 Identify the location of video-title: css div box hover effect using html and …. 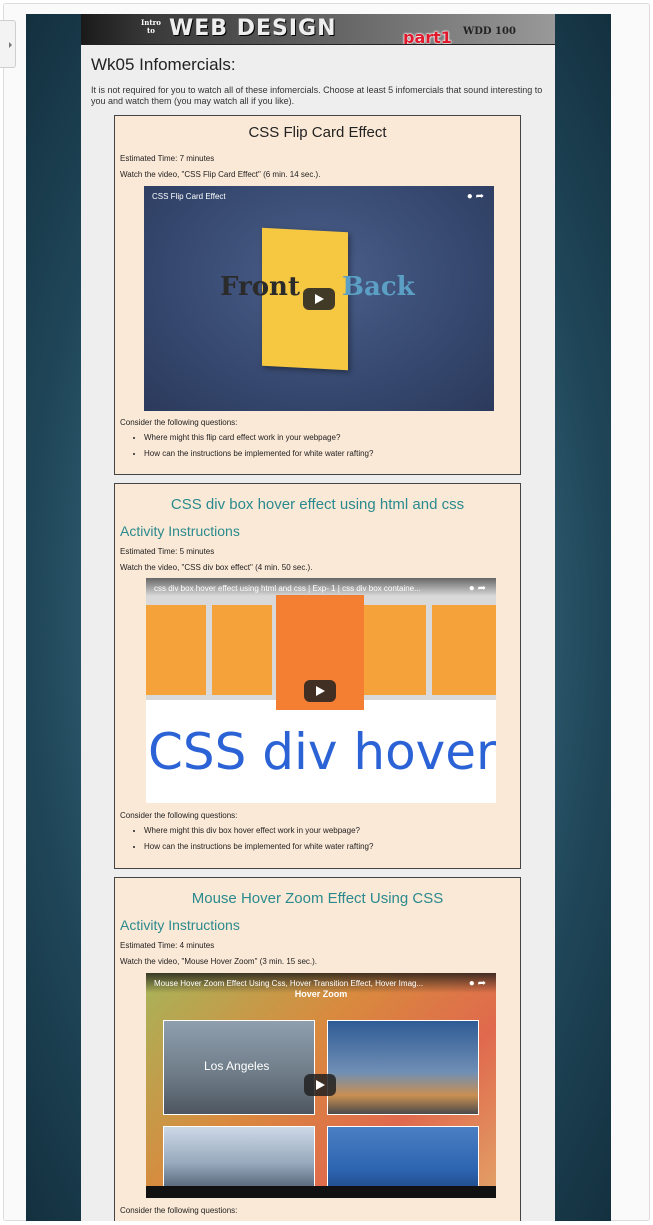
(287, 588).